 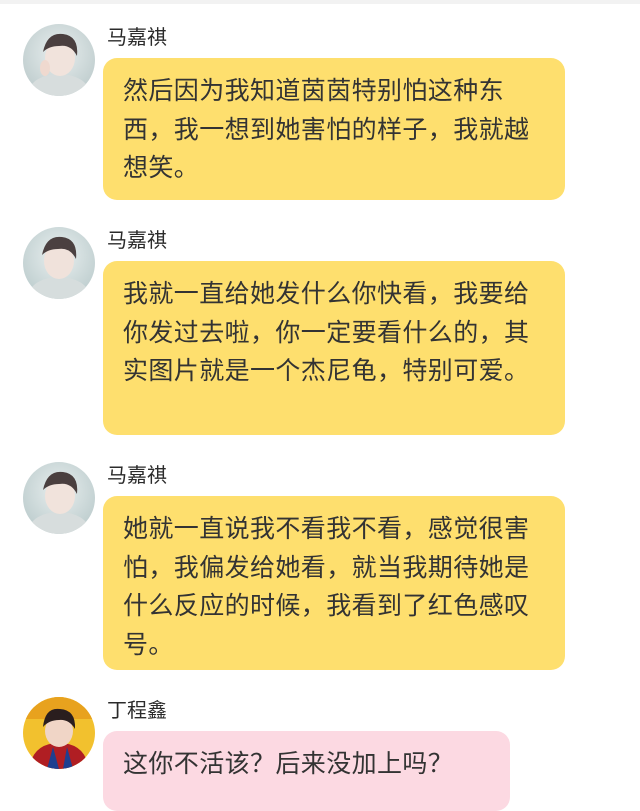 What do you see at coordinates (306, 771) in the screenshot?
I see `message-bubble: 这你不活该？后来没加上吗？` at bounding box center [306, 771].